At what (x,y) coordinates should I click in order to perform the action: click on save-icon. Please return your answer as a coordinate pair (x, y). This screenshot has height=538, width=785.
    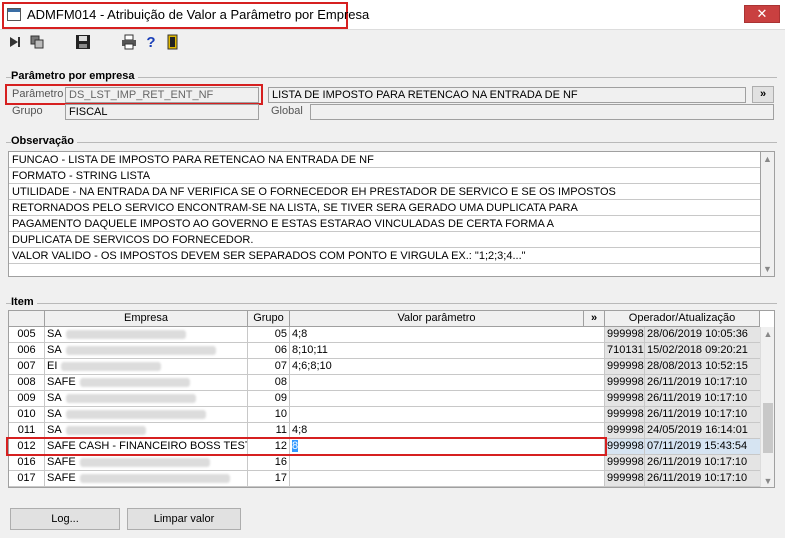
    Looking at the image, I should click on (83, 43).